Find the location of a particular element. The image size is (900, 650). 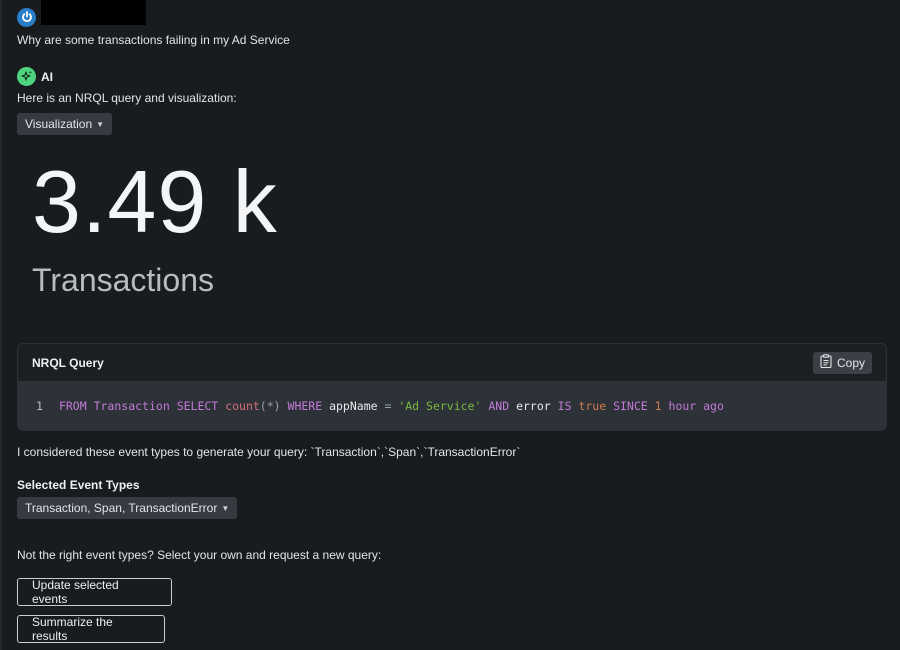

line-number: 1 is located at coordinates (39, 405).